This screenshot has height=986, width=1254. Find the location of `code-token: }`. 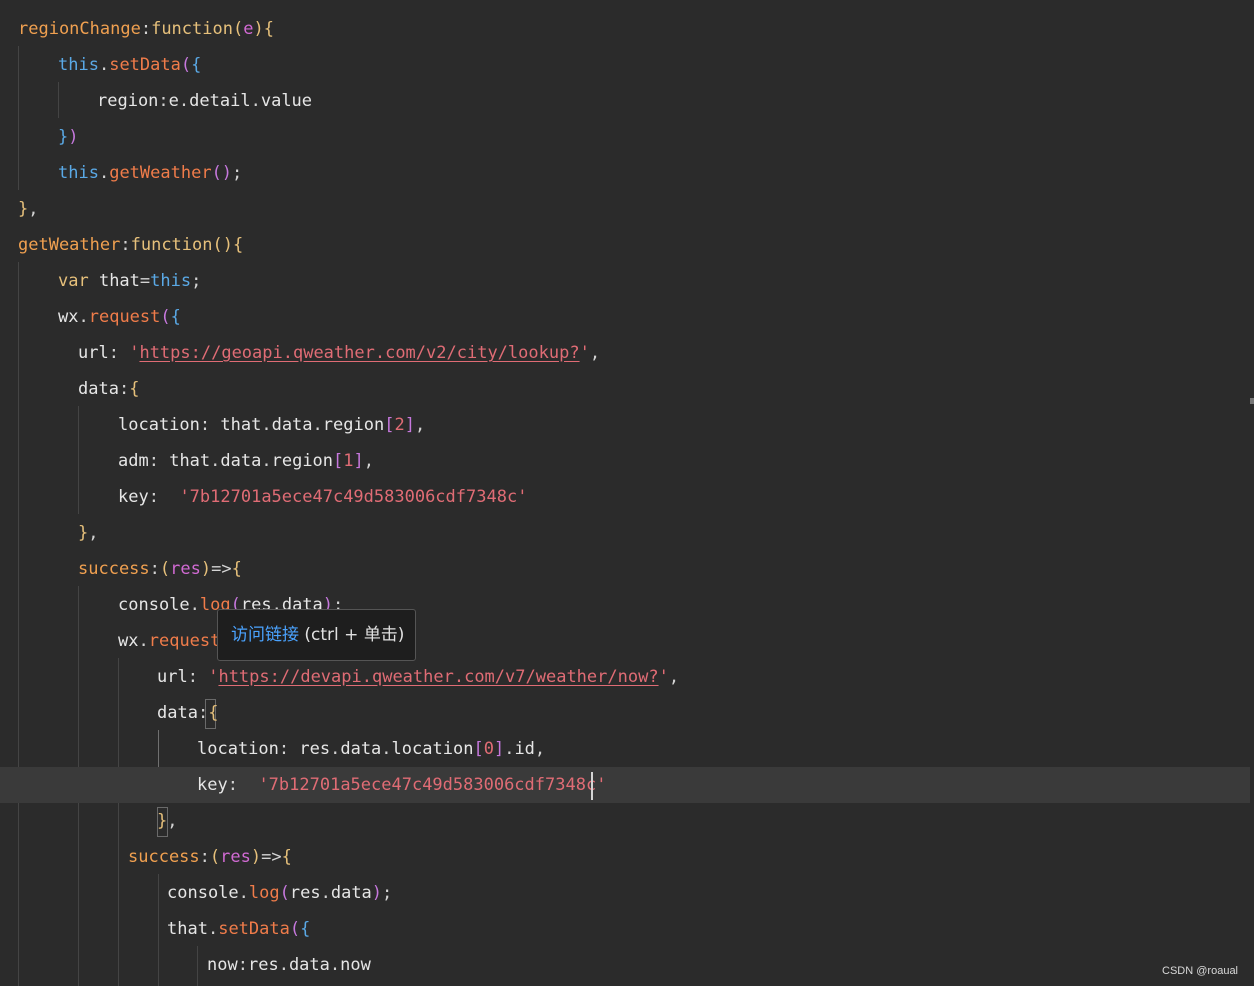

code-token: } is located at coordinates (162, 821).